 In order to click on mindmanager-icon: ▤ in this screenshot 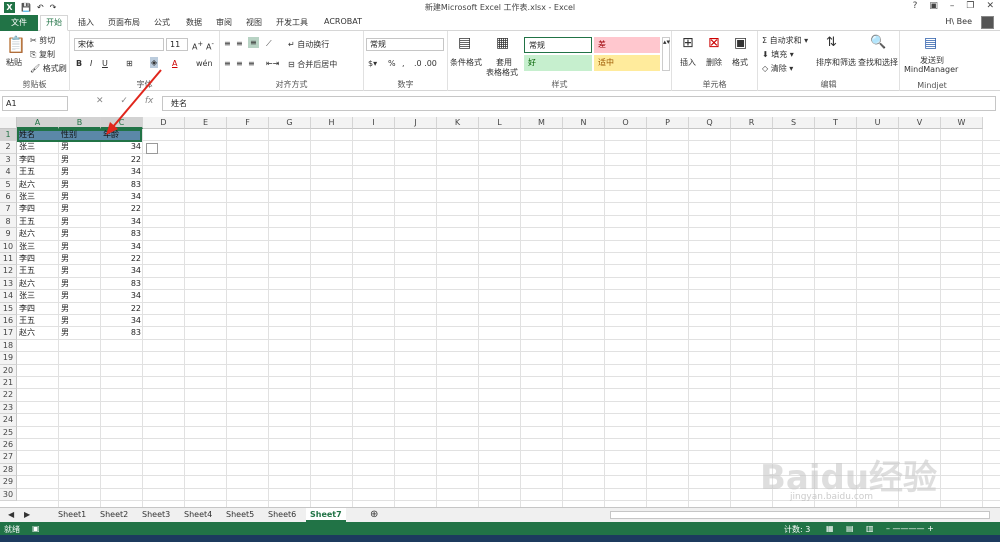, I will do `click(930, 43)`.